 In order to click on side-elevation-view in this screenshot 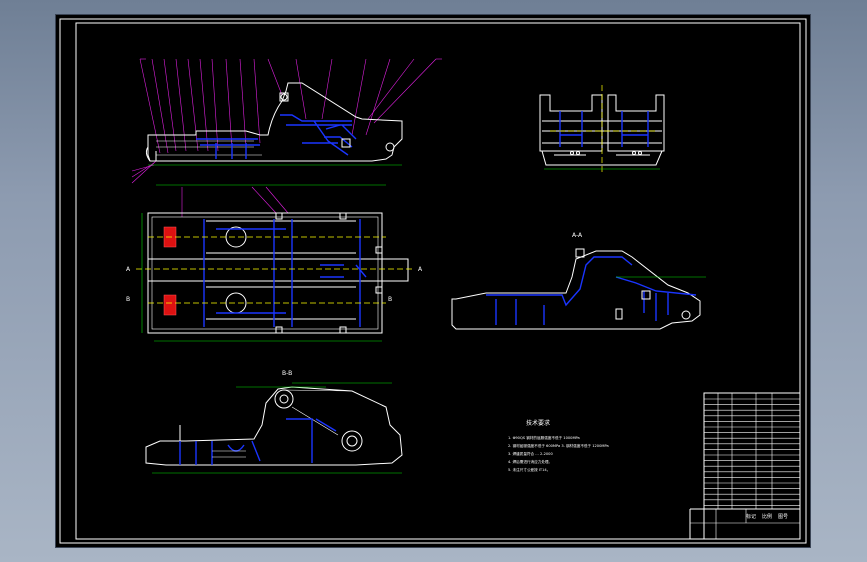, I will do `click(286, 121)`.